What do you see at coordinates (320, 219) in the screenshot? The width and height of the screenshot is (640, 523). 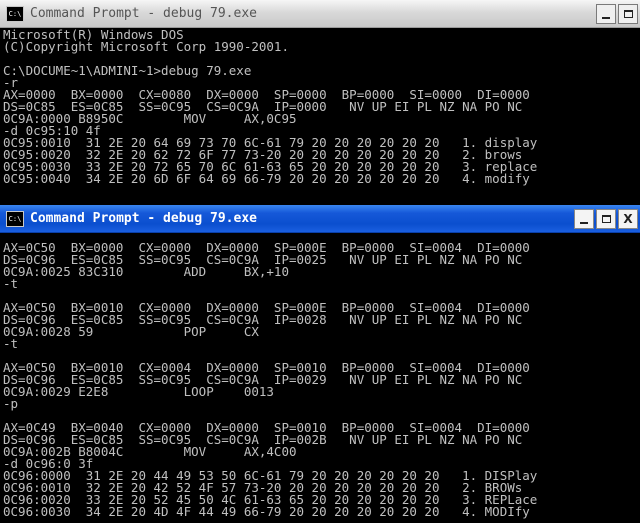 I see `title-bar: C:\ Command Prompt - debug 79.exe X` at bounding box center [320, 219].